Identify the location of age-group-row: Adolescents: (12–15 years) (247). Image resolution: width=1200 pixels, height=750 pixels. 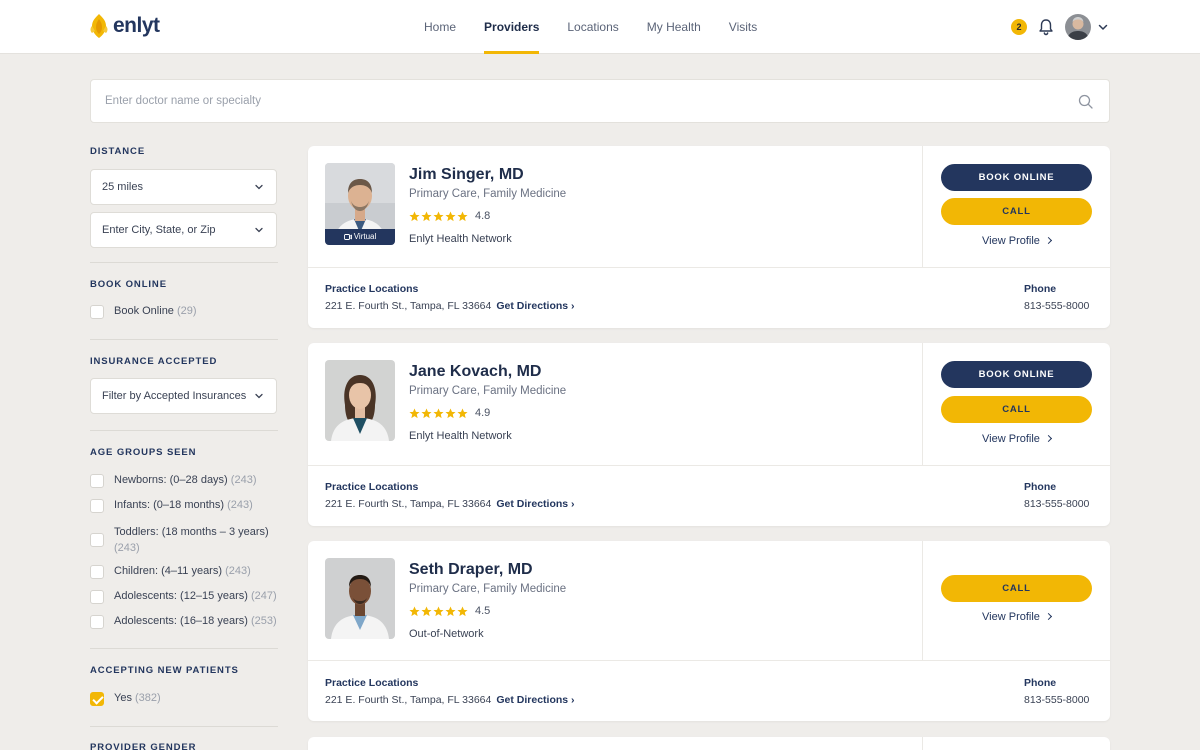
(184, 597).